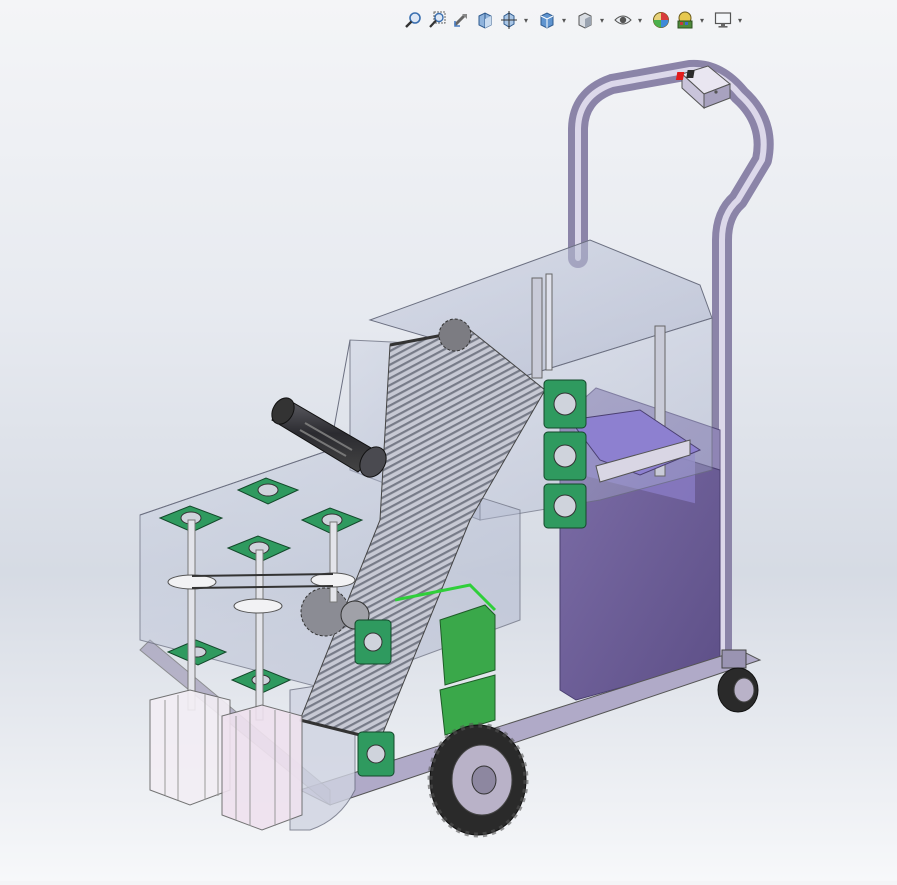 This screenshot has height=885, width=897. I want to click on view-settings-button, so click(723, 20).